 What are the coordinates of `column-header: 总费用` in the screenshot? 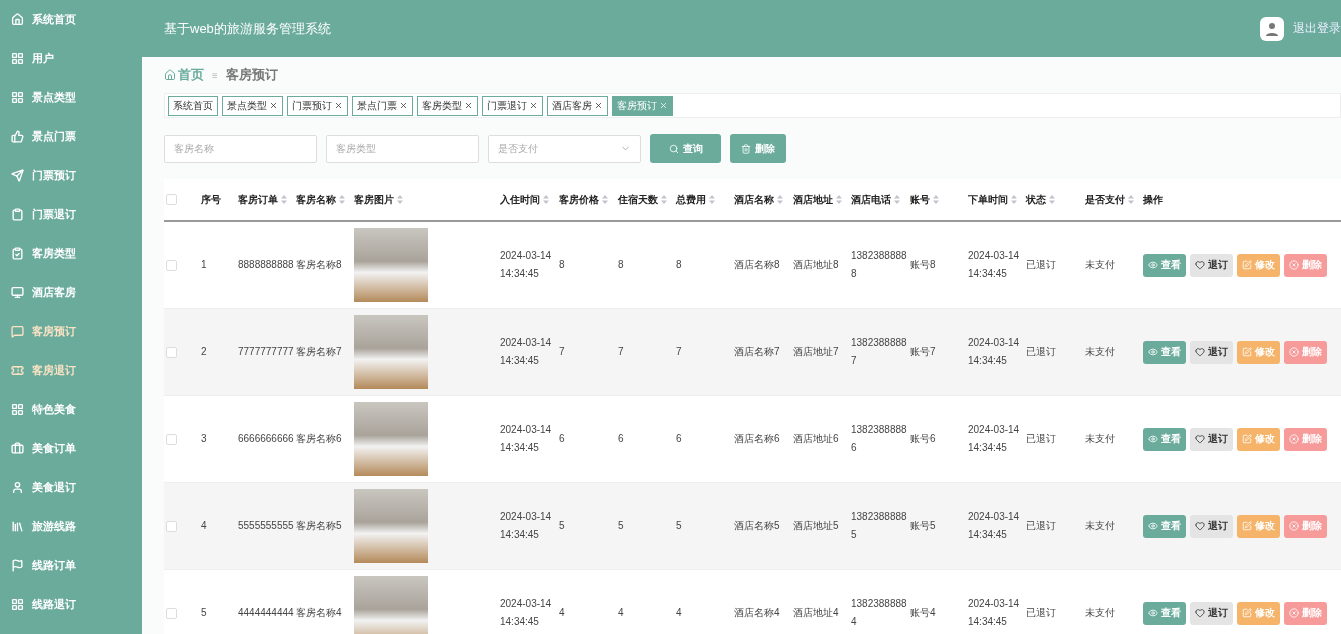 It's located at (705, 199).